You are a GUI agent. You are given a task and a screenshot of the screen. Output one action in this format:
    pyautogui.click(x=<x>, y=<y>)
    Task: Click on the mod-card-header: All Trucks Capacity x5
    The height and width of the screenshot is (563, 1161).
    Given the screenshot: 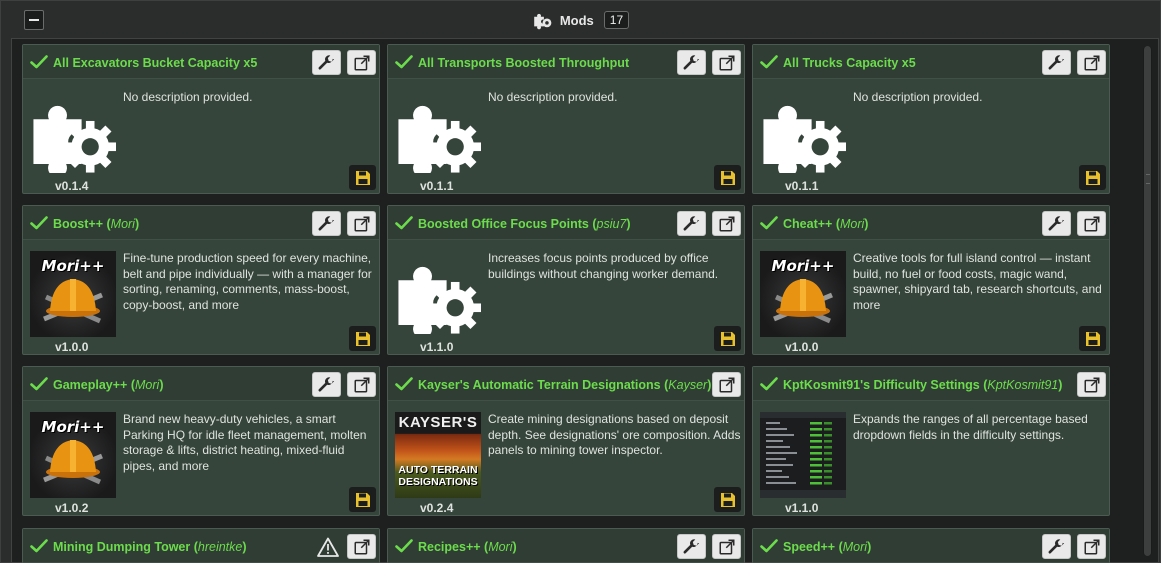 What is the action you would take?
    pyautogui.click(x=931, y=62)
    